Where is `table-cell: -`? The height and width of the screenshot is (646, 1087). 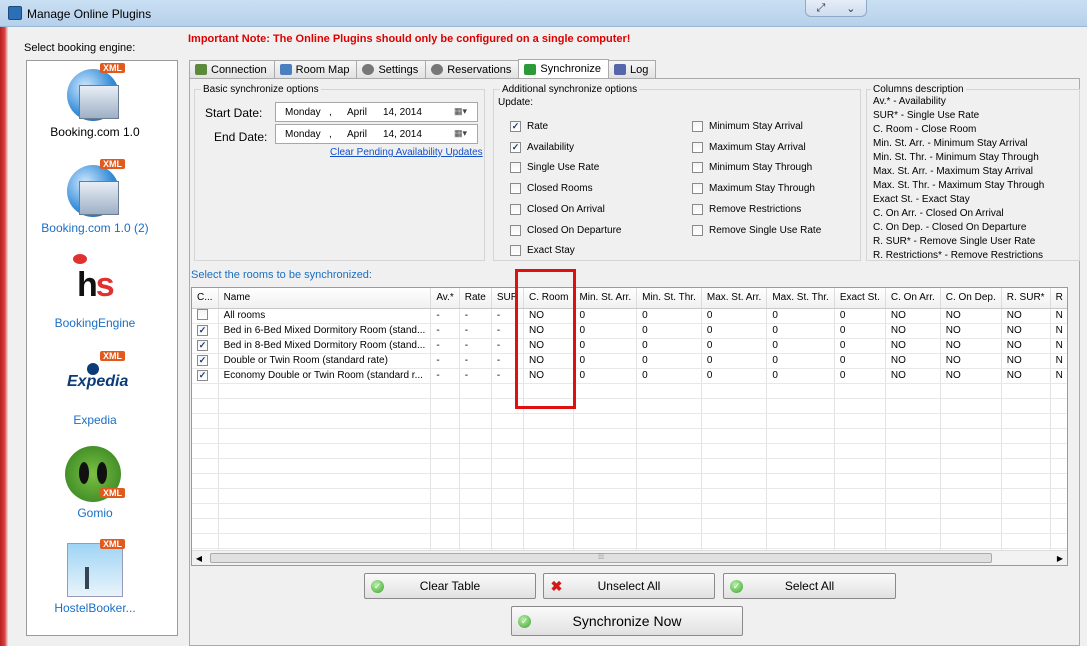
table-cell: - is located at coordinates (445, 376).